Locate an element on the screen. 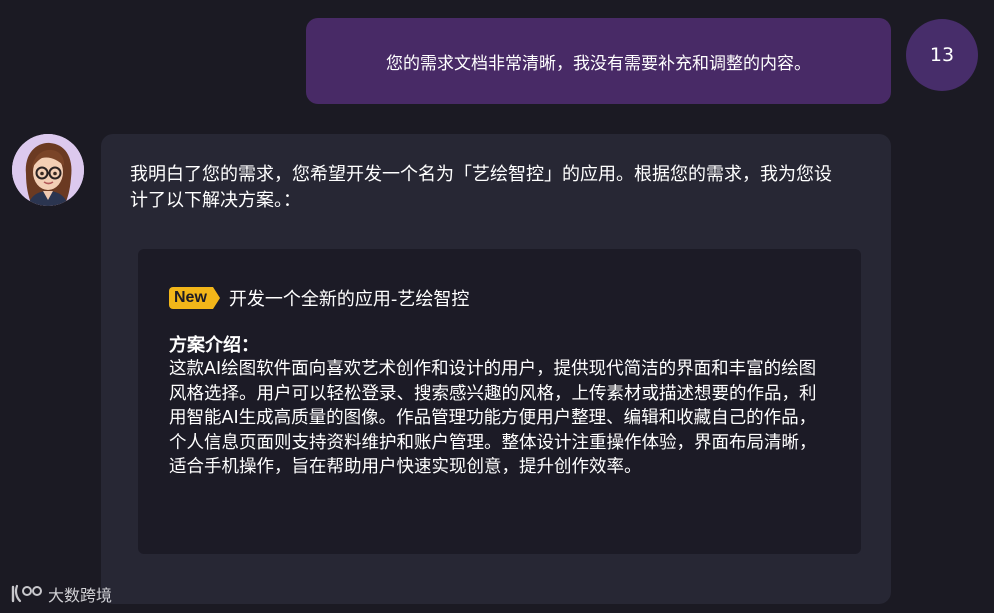 This screenshot has height=613, width=994. plan-title: 开发一个全新的应用-艺绘智控 is located at coordinates (349, 299).